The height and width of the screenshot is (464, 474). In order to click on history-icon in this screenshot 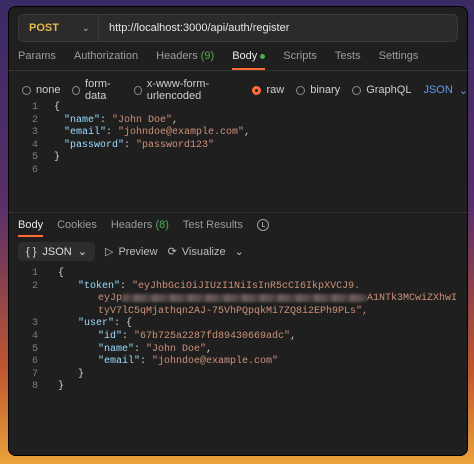, I will do `click(262, 225)`.